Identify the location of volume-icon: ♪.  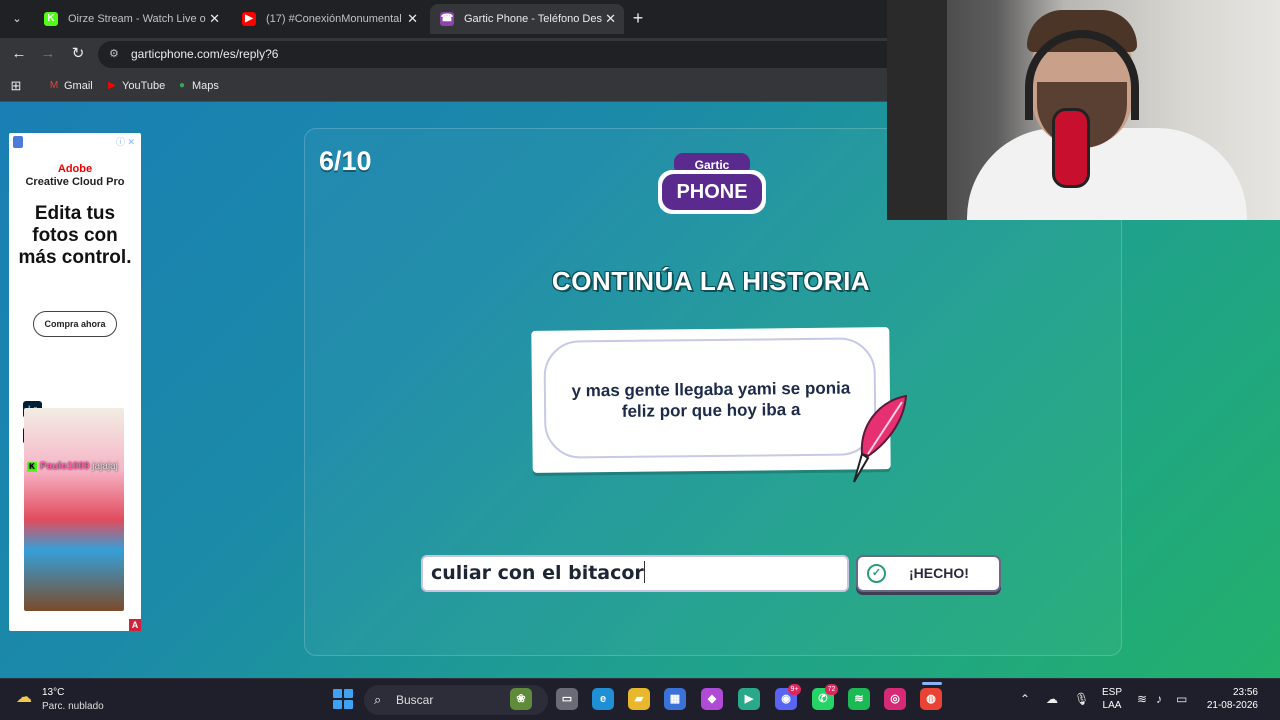
(1159, 699).